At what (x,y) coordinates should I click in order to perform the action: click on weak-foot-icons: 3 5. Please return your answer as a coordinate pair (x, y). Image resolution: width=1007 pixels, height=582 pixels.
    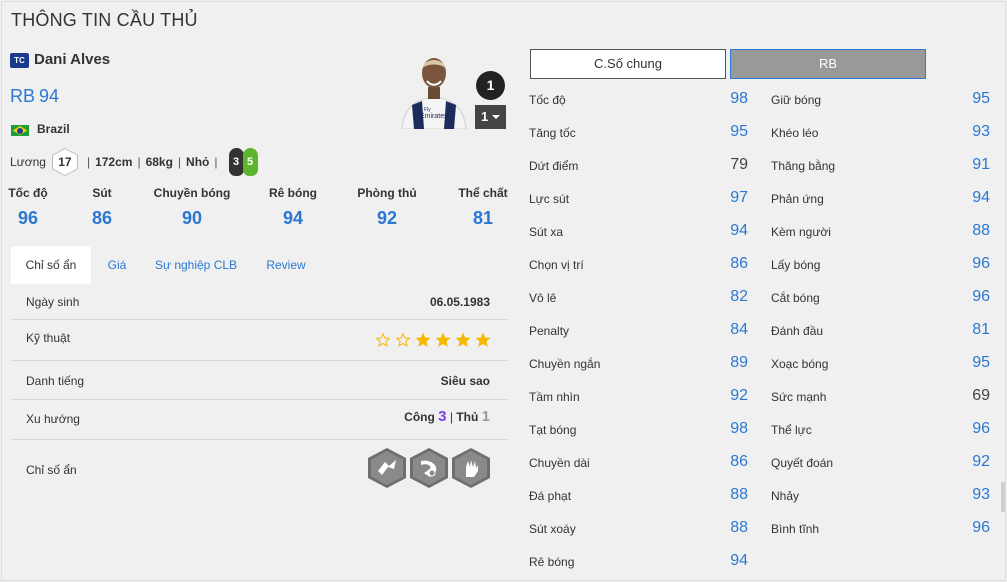
    Looking at the image, I should click on (243, 162).